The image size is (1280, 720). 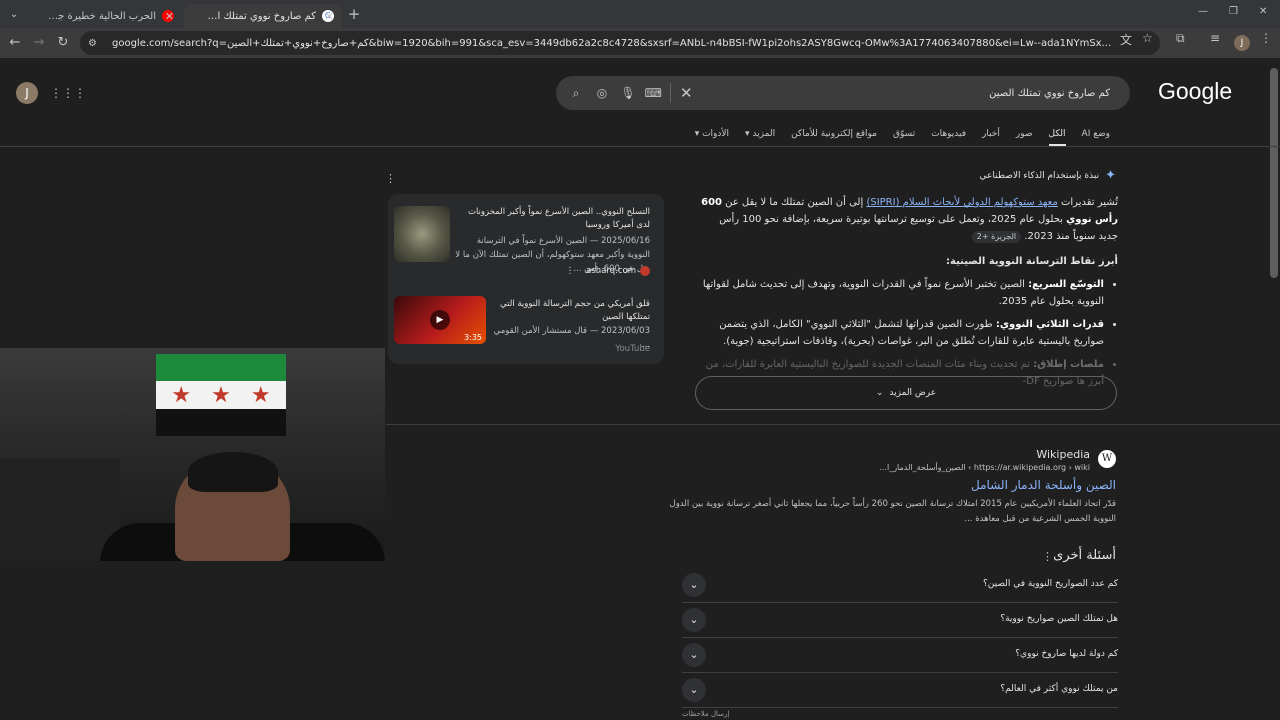 I want to click on question-text: كم دولة لديها صاروخ نووي؟, so click(x=1066, y=654).